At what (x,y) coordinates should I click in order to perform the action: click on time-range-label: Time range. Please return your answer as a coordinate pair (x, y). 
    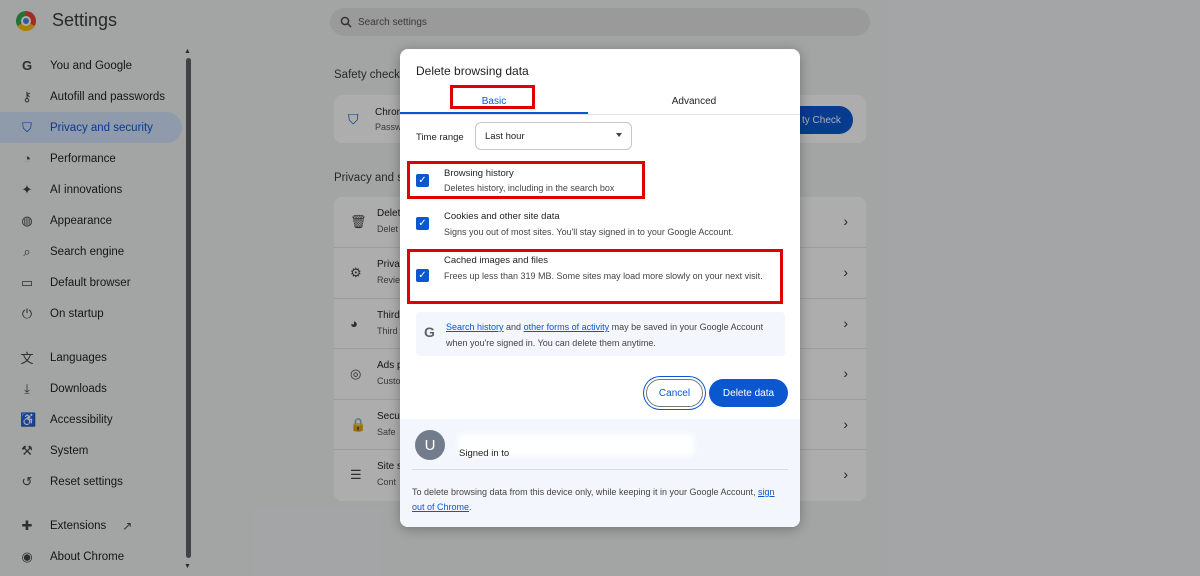
    Looking at the image, I should click on (440, 137).